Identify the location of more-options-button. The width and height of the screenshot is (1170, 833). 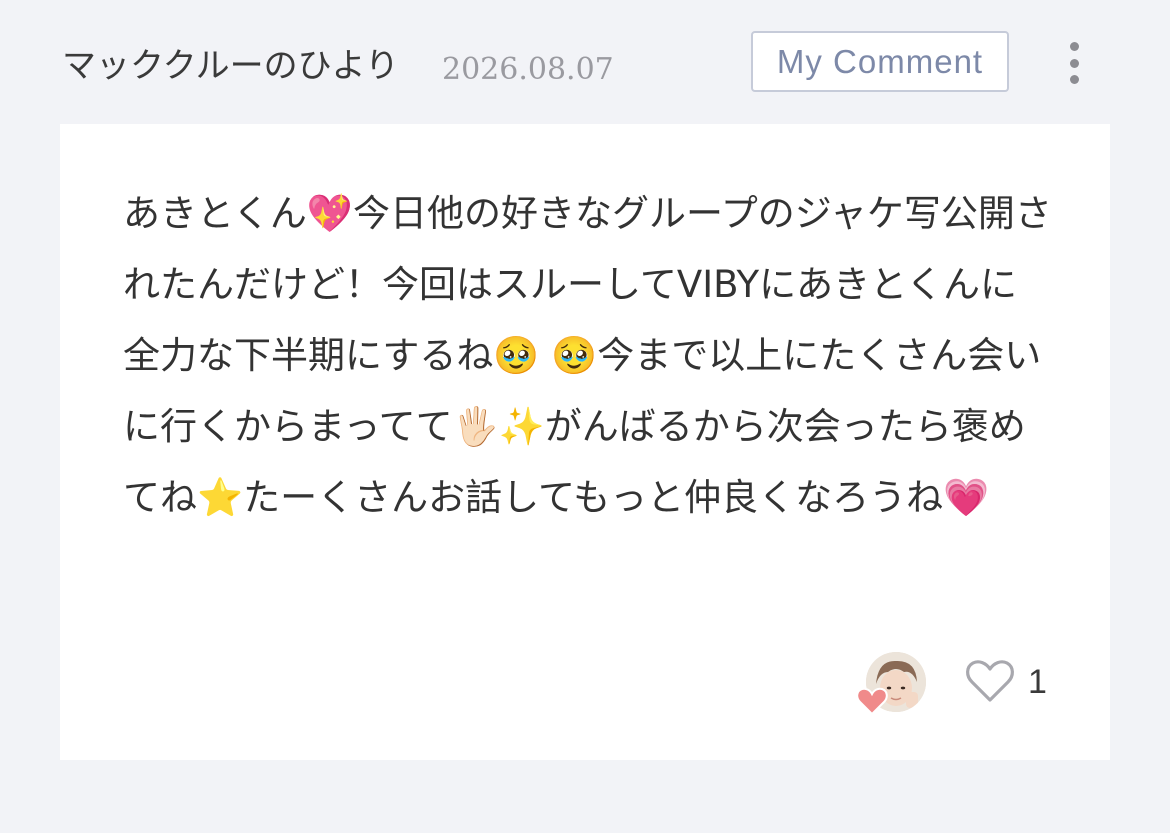
(1074, 63).